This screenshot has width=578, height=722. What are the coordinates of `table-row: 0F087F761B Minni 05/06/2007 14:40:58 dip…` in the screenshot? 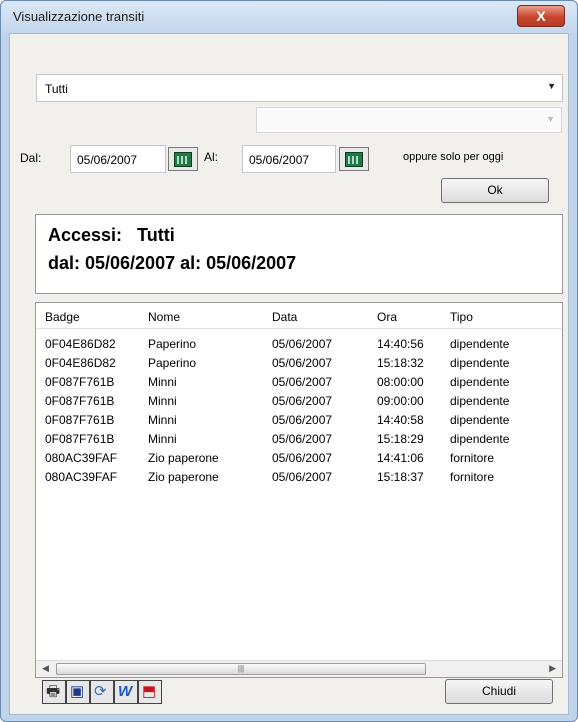 It's located at (299, 422).